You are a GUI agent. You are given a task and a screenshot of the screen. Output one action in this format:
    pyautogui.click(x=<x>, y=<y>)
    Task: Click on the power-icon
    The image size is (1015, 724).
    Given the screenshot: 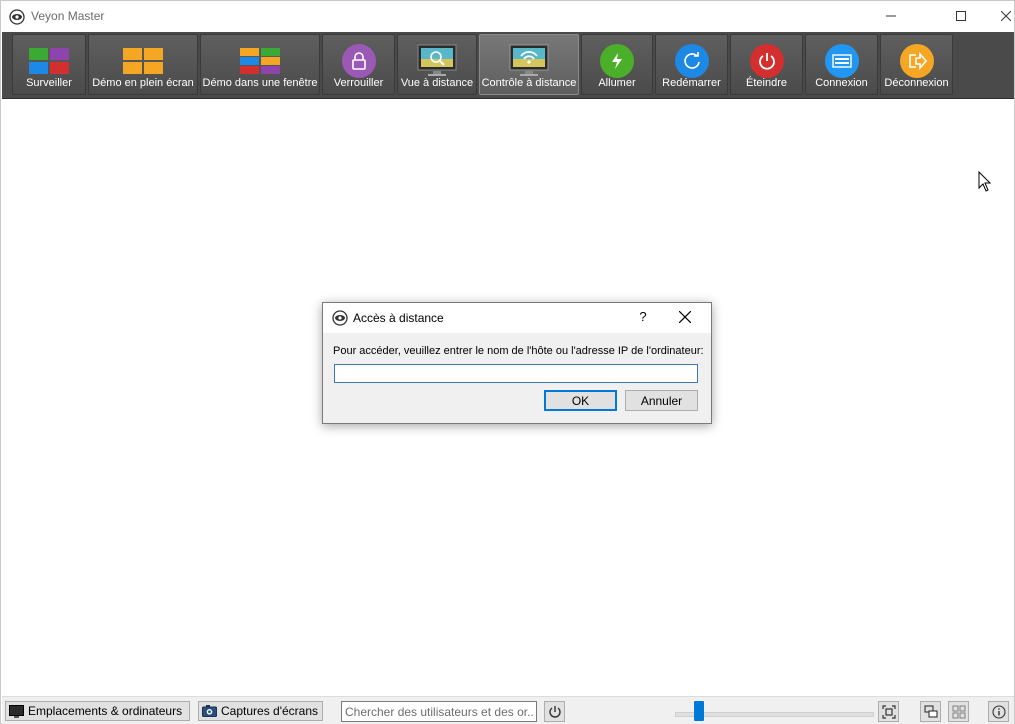 What is the action you would take?
    pyautogui.click(x=555, y=712)
    